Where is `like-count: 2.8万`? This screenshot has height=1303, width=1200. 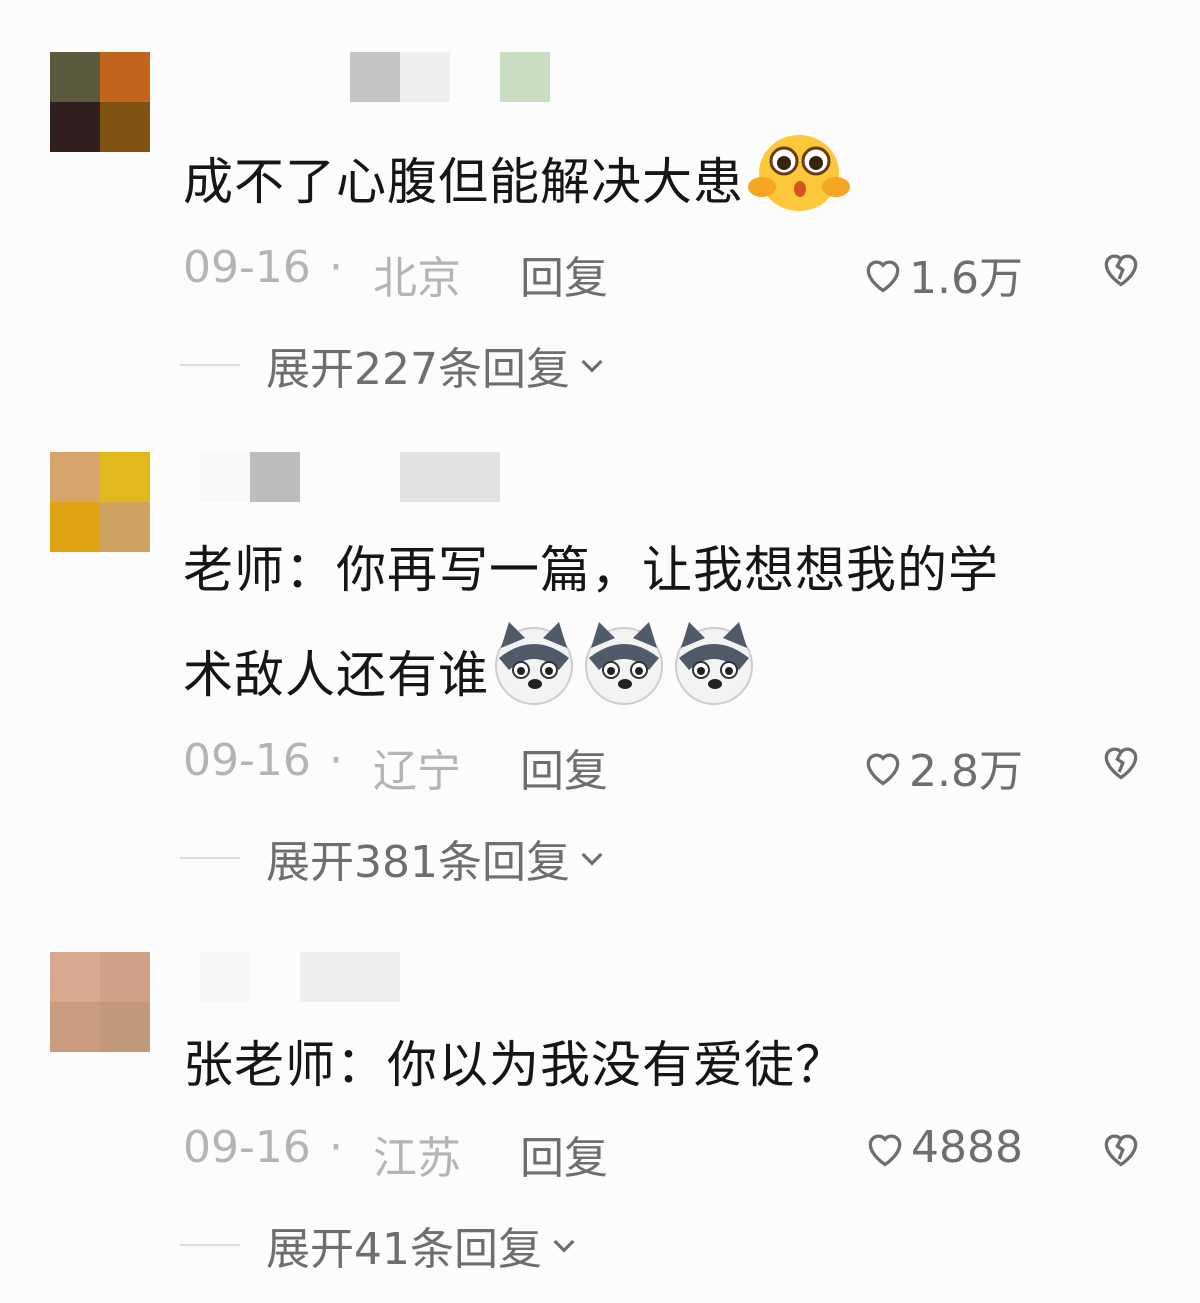
like-count: 2.8万 is located at coordinates (966, 771).